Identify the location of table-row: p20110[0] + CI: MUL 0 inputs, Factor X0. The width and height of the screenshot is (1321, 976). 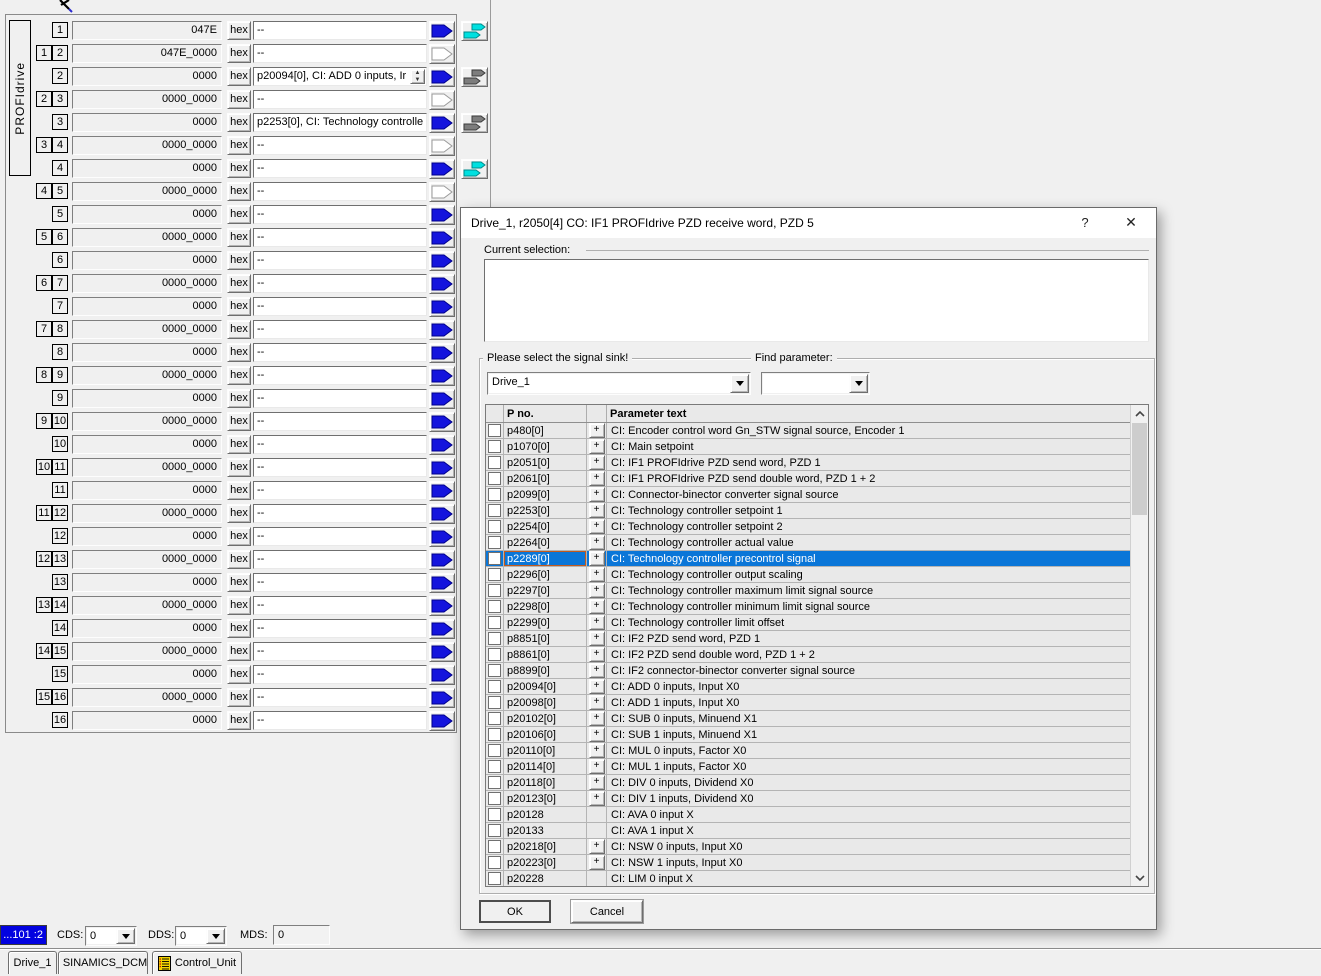
(809, 751).